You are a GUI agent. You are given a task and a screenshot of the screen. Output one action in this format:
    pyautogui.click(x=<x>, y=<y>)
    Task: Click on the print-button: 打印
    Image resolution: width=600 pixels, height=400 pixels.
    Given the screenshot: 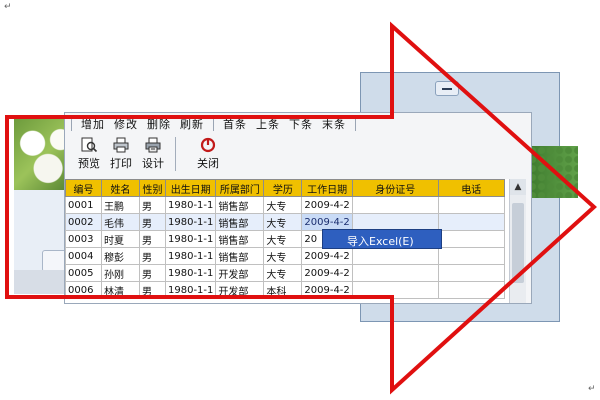 What is the action you would take?
    pyautogui.click(x=121, y=154)
    